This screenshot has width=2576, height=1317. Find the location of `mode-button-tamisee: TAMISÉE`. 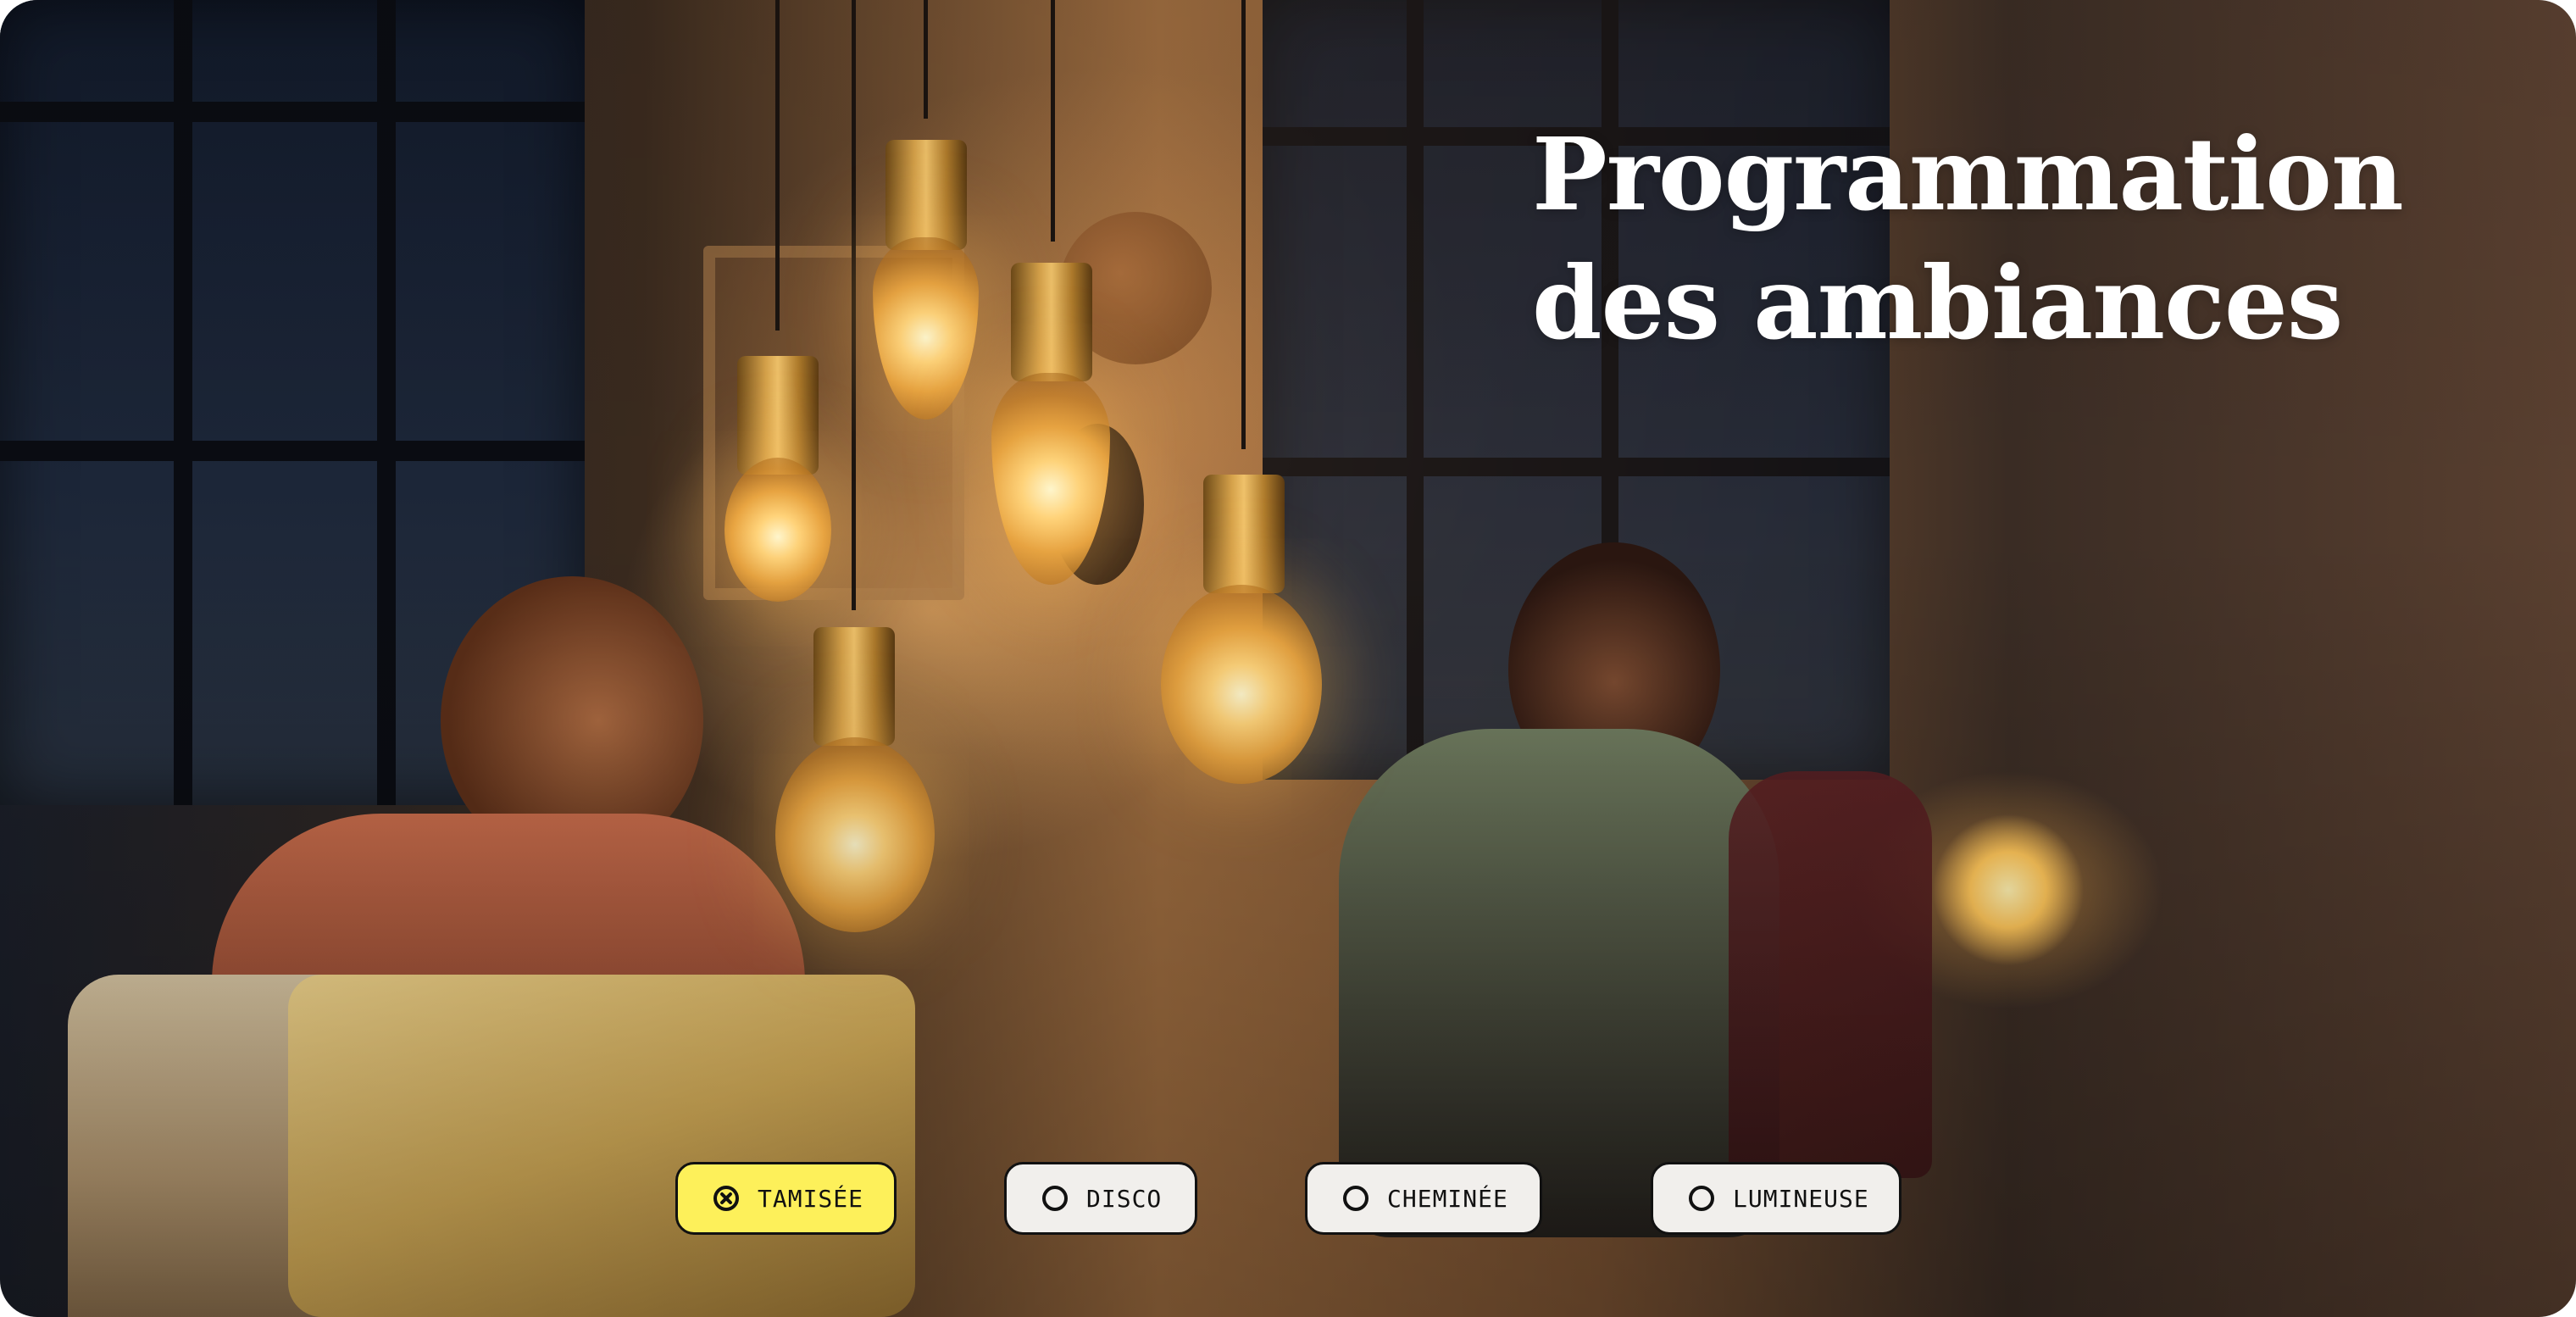

mode-button-tamisee: TAMISÉE is located at coordinates (786, 1198).